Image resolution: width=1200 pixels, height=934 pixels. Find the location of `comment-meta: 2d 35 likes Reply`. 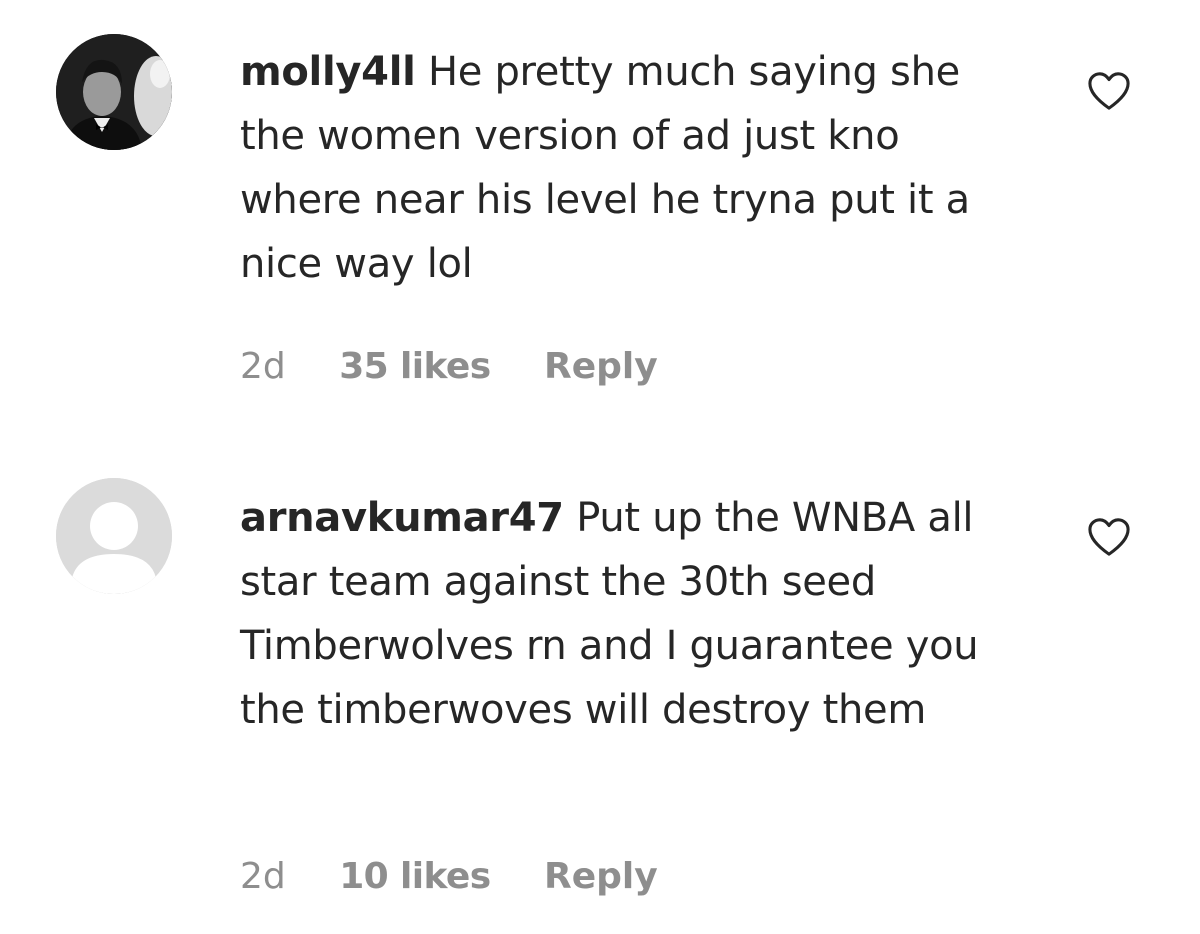

comment-meta: 2d 35 likes Reply is located at coordinates (449, 366).